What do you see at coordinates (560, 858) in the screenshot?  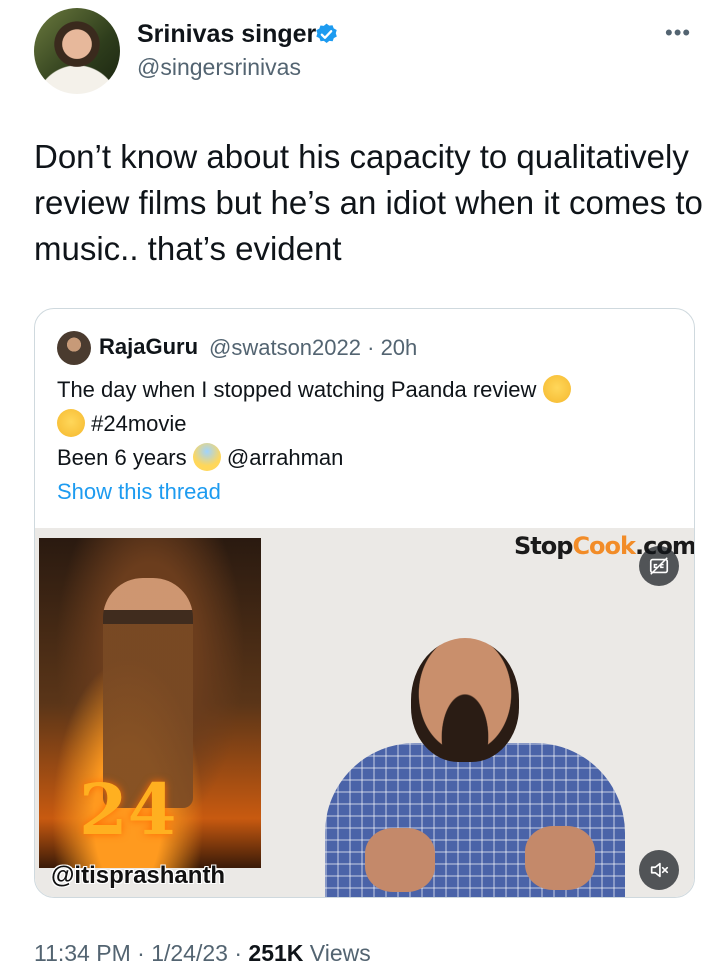 I see `presenter-right-hand` at bounding box center [560, 858].